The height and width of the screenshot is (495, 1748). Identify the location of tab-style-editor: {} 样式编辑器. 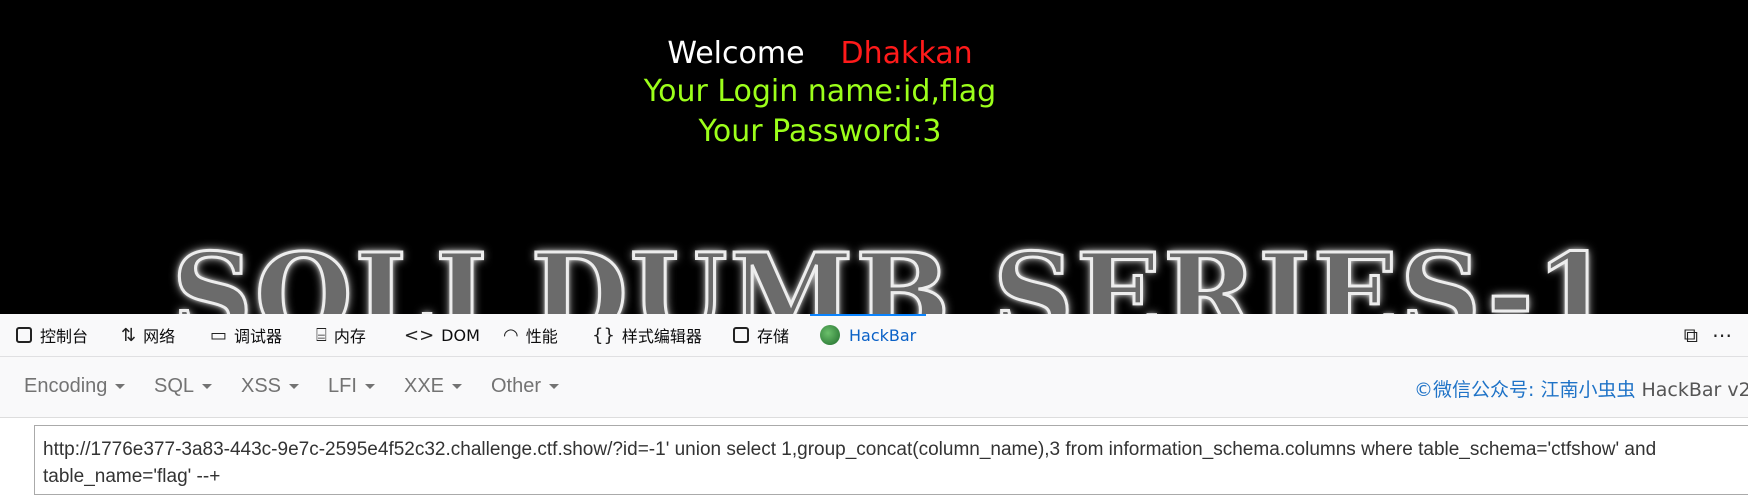
(647, 335).